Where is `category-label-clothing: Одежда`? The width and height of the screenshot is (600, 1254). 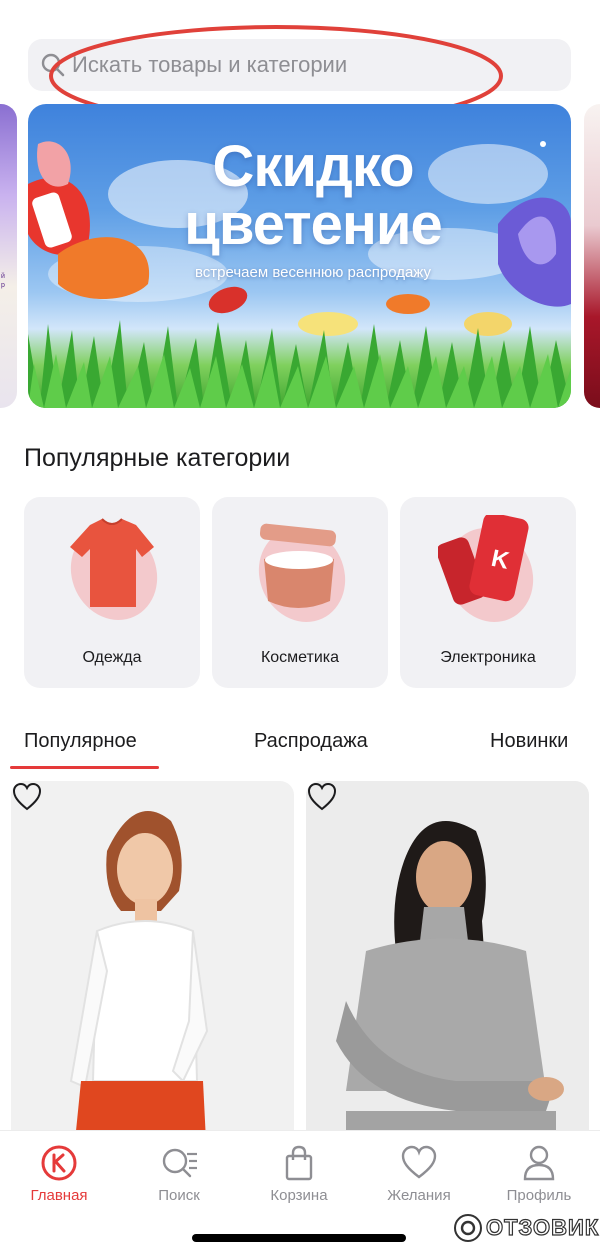 category-label-clothing: Одежда is located at coordinates (112, 657).